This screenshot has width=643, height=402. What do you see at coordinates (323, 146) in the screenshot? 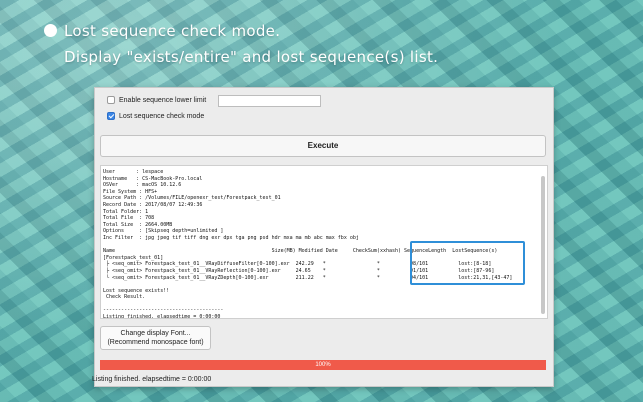
I see `execute-button: Execute` at bounding box center [323, 146].